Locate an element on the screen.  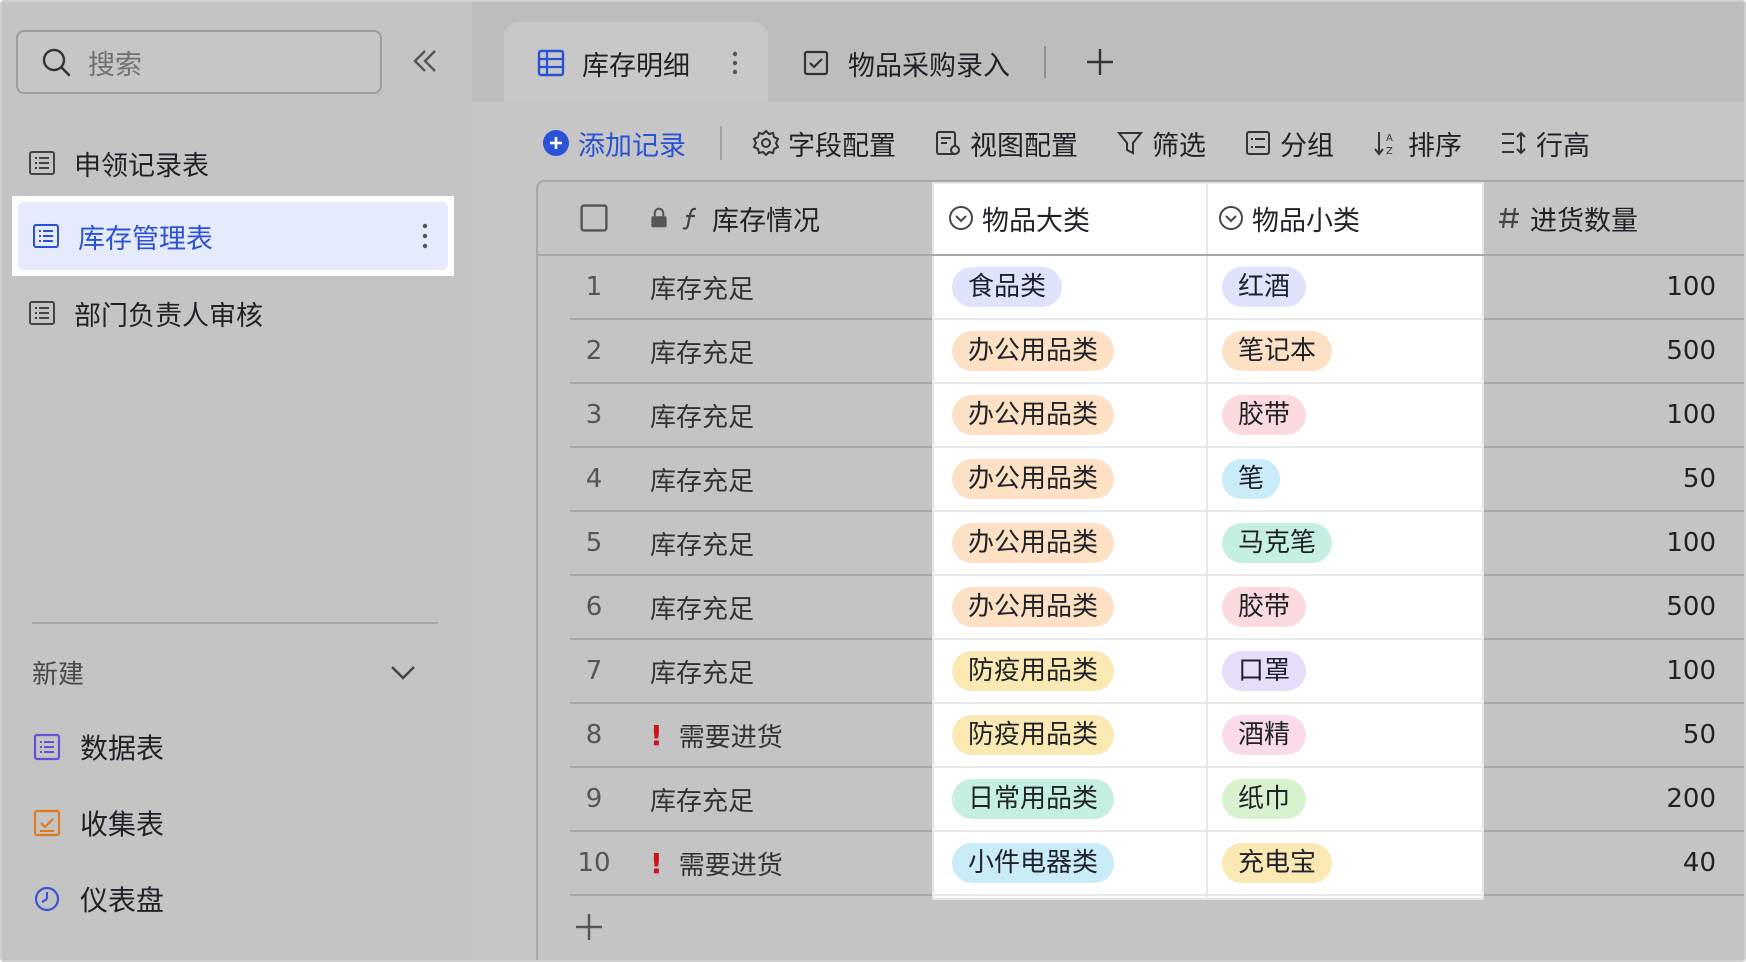
column-header-subcategory: 物品小类 is located at coordinates (1343, 218).